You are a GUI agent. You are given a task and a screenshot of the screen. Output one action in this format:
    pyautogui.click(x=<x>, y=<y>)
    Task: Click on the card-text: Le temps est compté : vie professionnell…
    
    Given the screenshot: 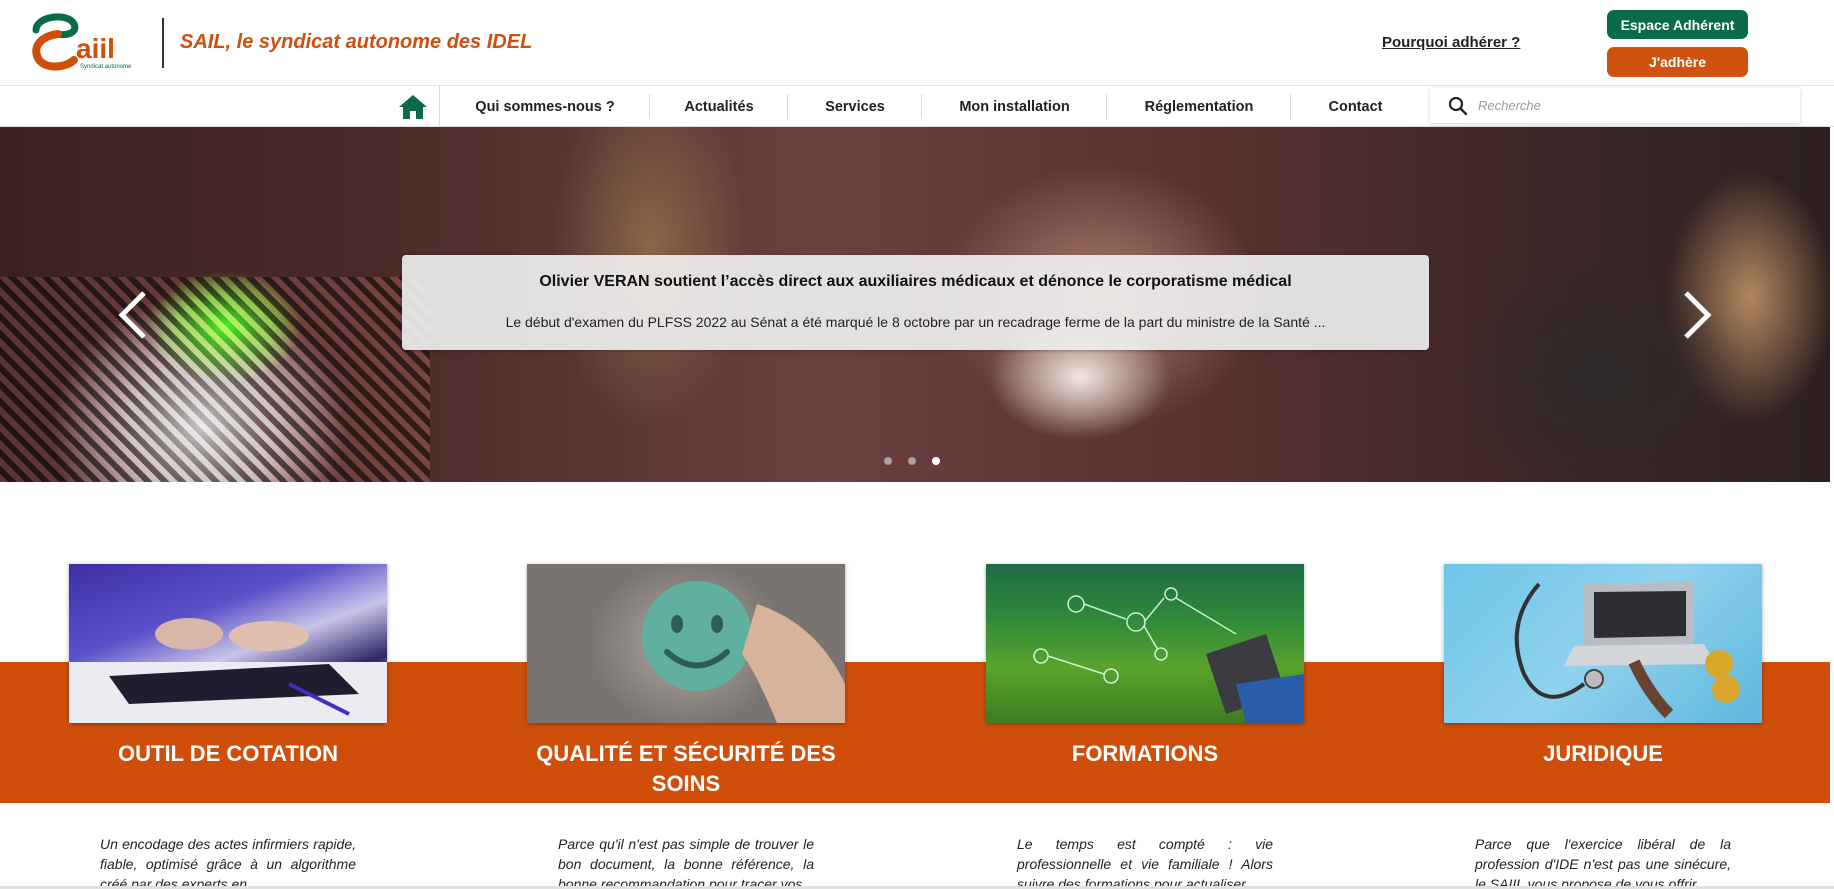 What is the action you would take?
    pyautogui.click(x=1145, y=862)
    